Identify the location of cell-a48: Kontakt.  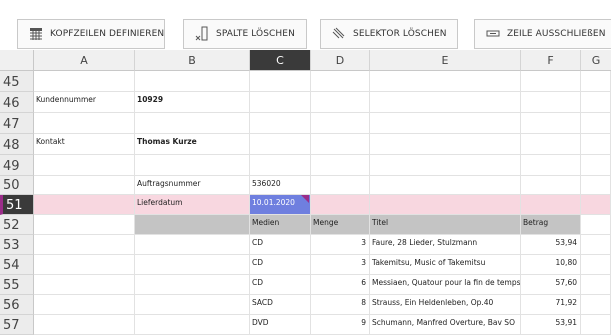
(84, 144).